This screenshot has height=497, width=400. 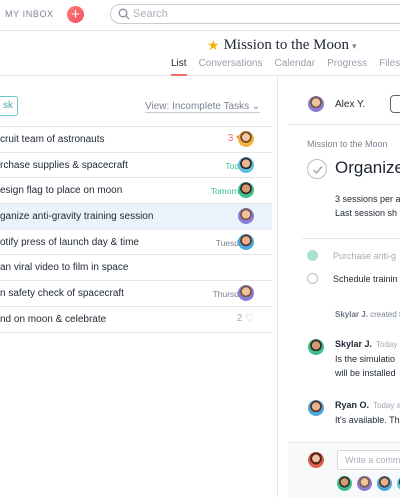 I want to click on tab-progress: Progress, so click(x=347, y=67).